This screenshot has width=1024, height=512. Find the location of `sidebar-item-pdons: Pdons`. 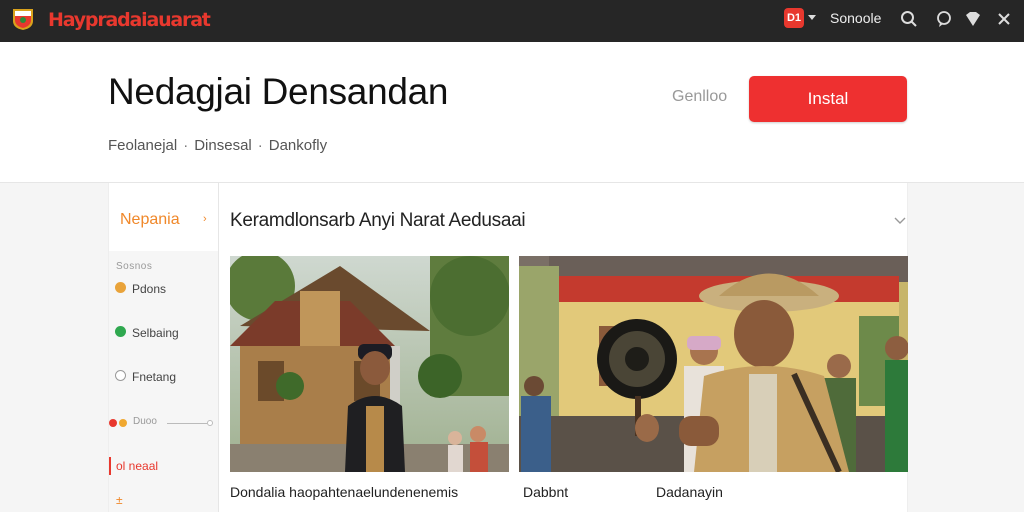

sidebar-item-pdons: Pdons is located at coordinates (140, 291).